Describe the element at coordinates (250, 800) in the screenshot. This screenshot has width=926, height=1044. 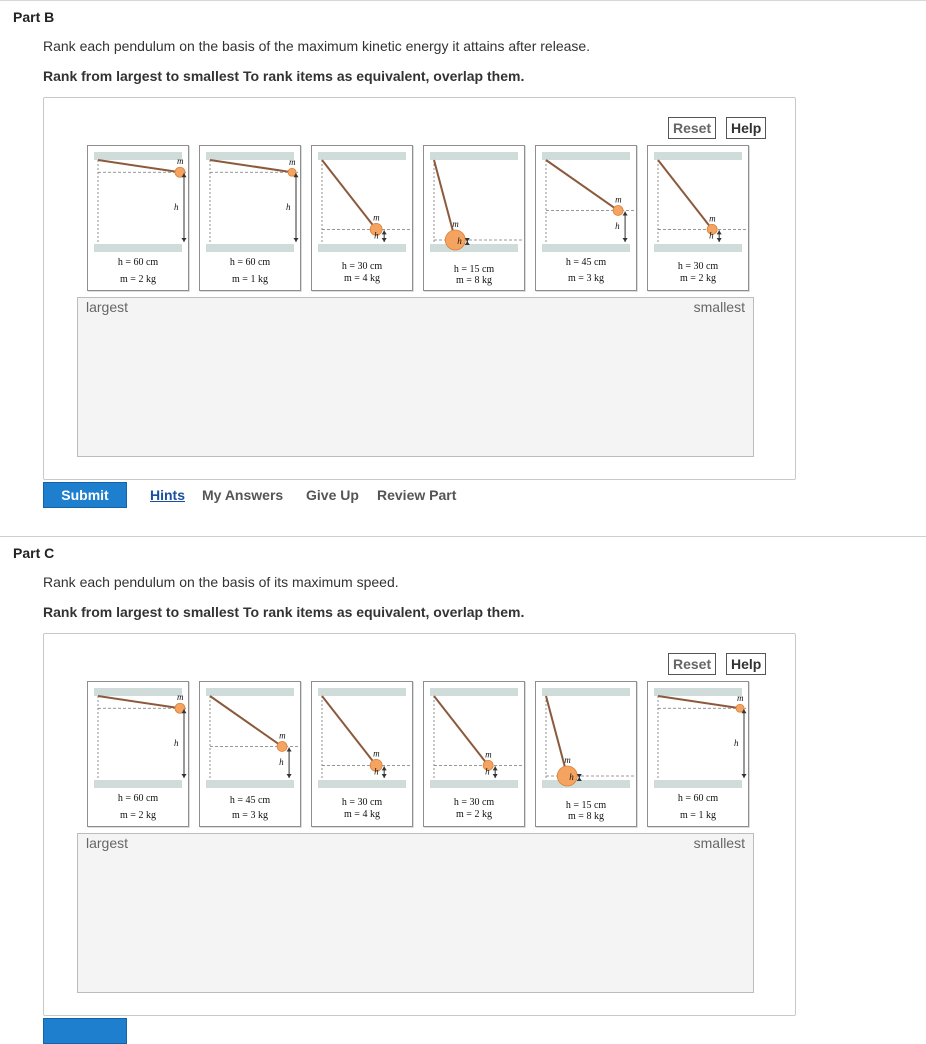
I see `card-height-label: h = 45 cm` at that location.